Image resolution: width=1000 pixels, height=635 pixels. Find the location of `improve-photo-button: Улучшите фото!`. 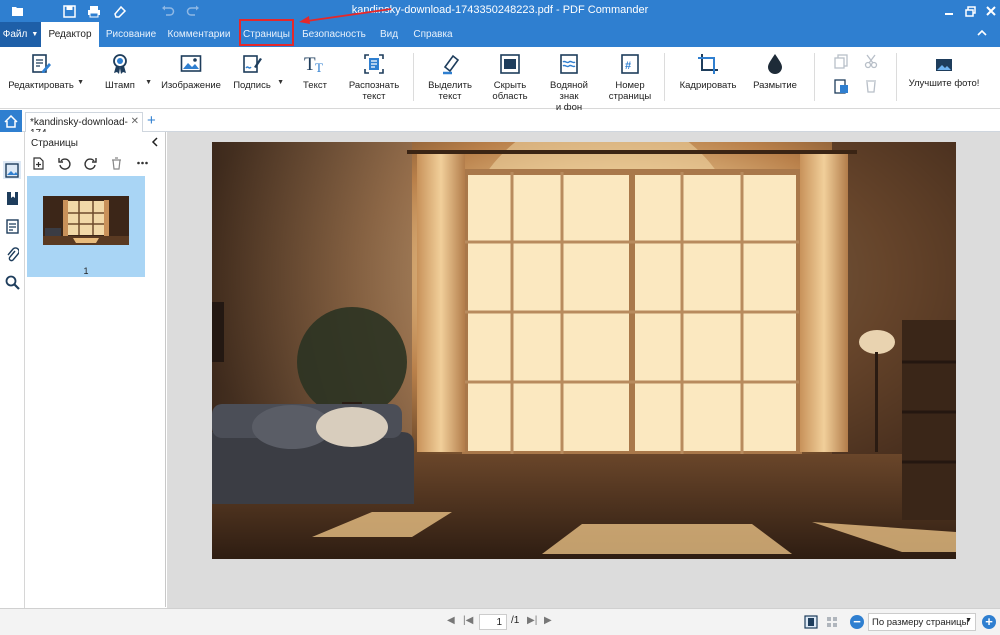

improve-photo-button: Улучшите фото! is located at coordinates (944, 72).